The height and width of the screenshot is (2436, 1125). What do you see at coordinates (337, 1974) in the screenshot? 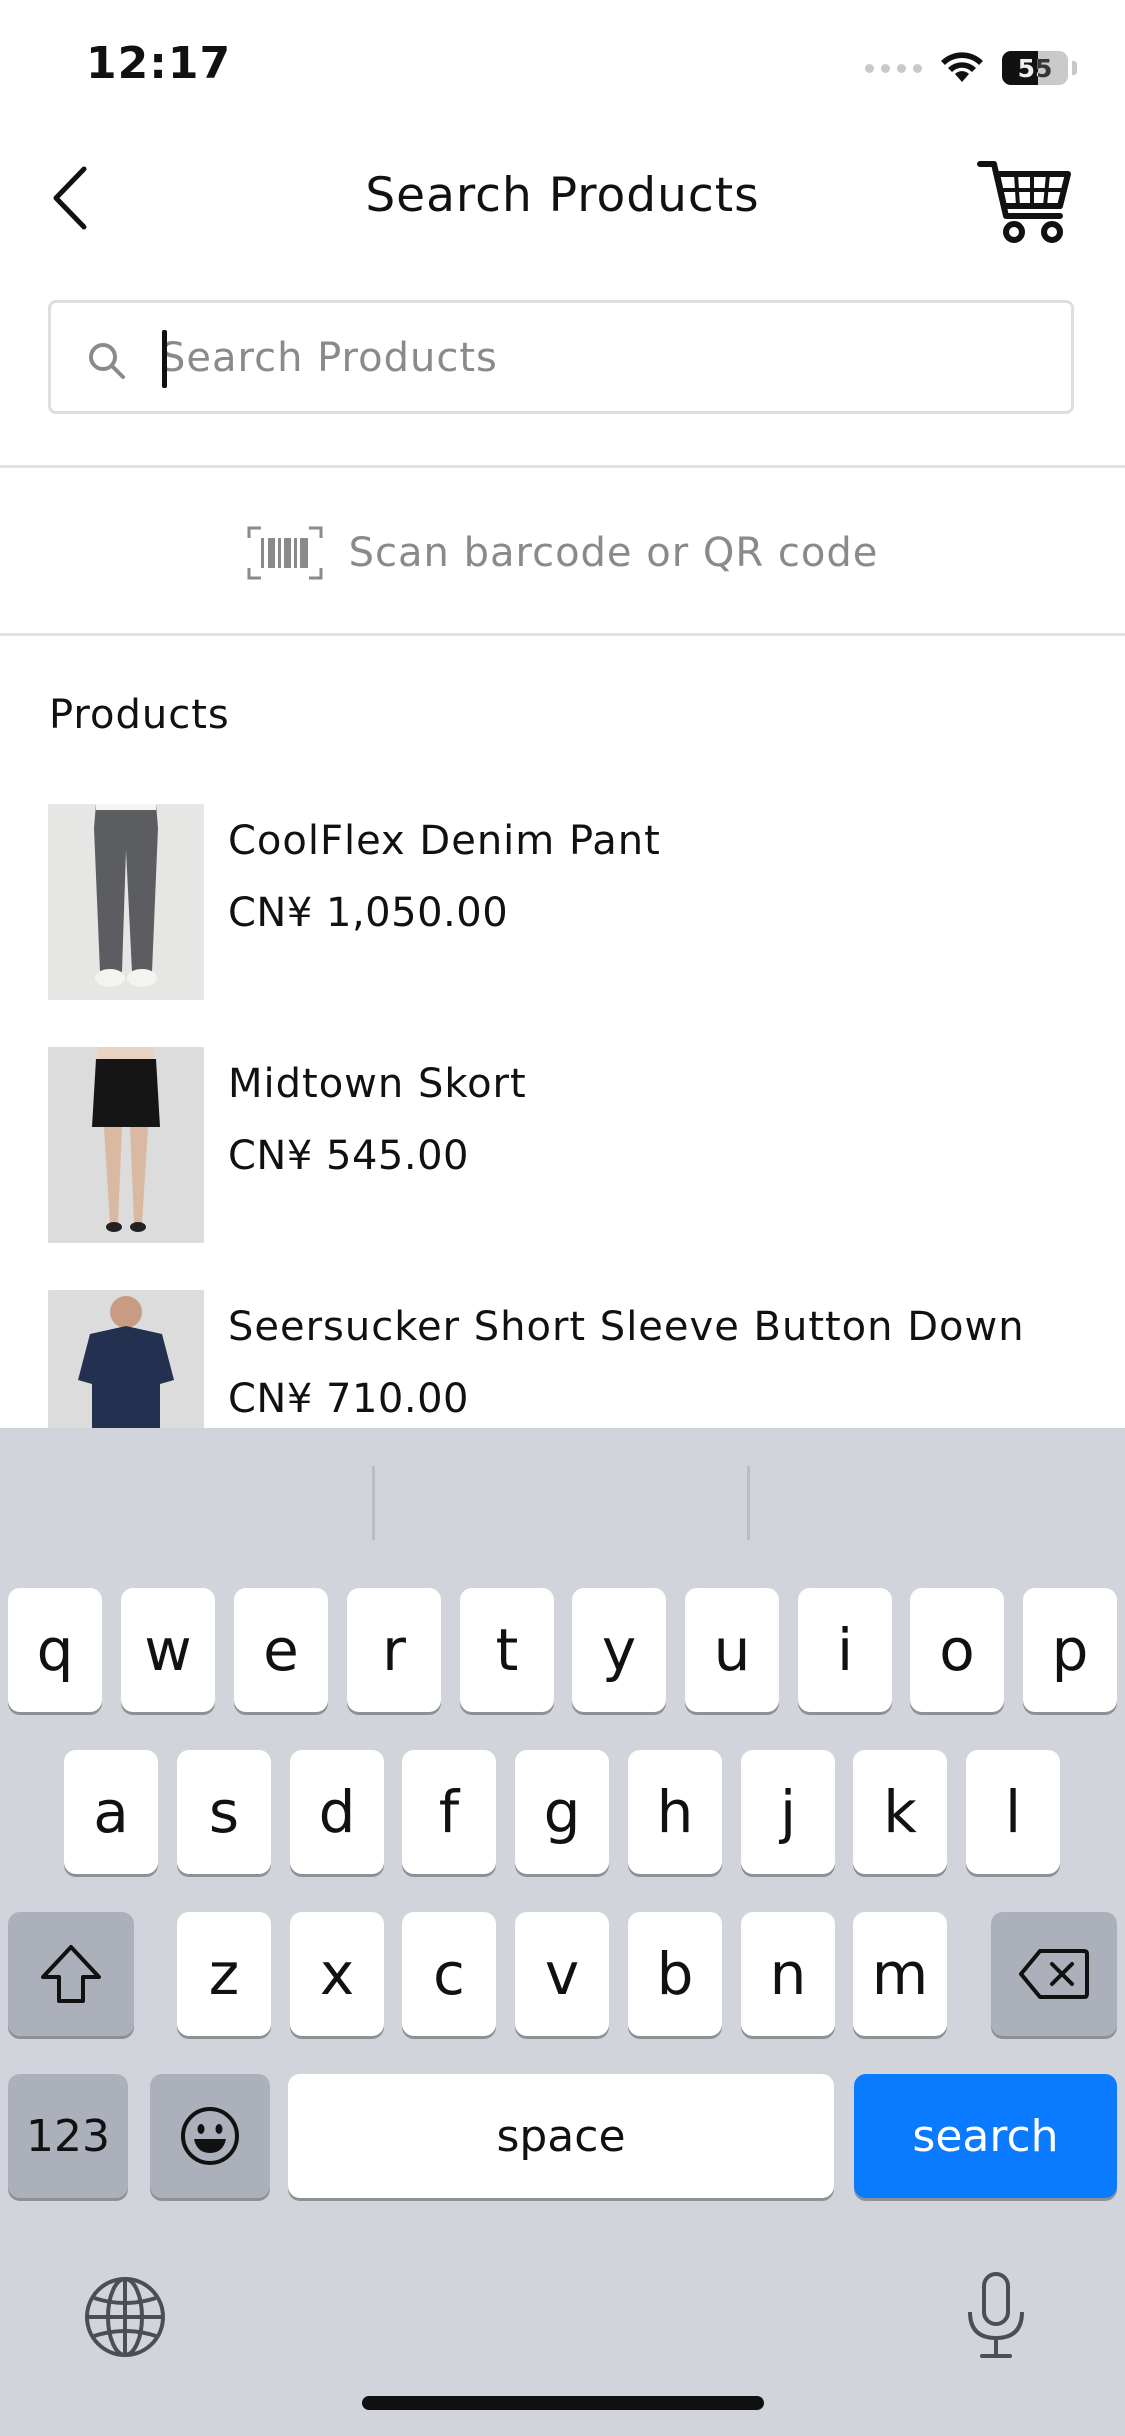
I see `key-x: x` at bounding box center [337, 1974].